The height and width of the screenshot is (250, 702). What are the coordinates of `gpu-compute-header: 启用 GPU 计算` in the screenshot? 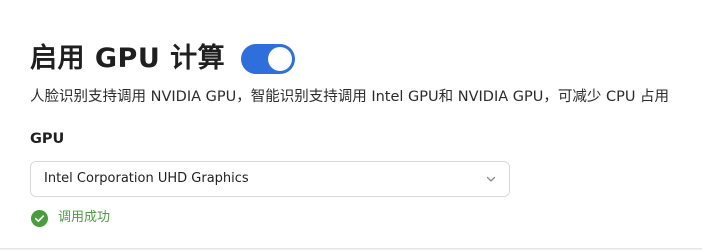 It's located at (163, 59).